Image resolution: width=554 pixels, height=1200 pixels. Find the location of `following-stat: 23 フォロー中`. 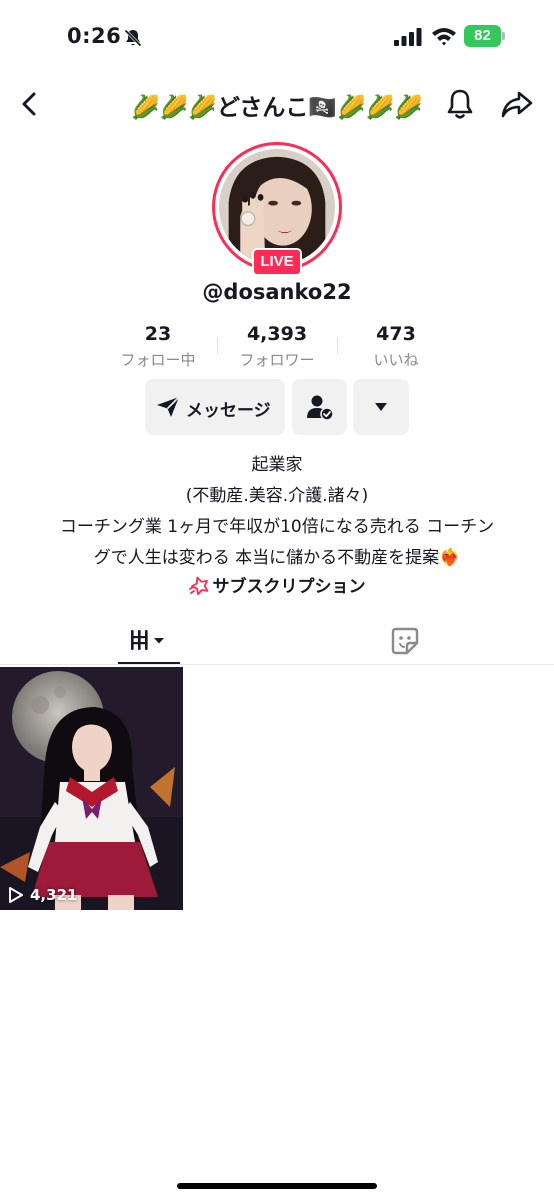

following-stat: 23 フォロー中 is located at coordinates (158, 346).